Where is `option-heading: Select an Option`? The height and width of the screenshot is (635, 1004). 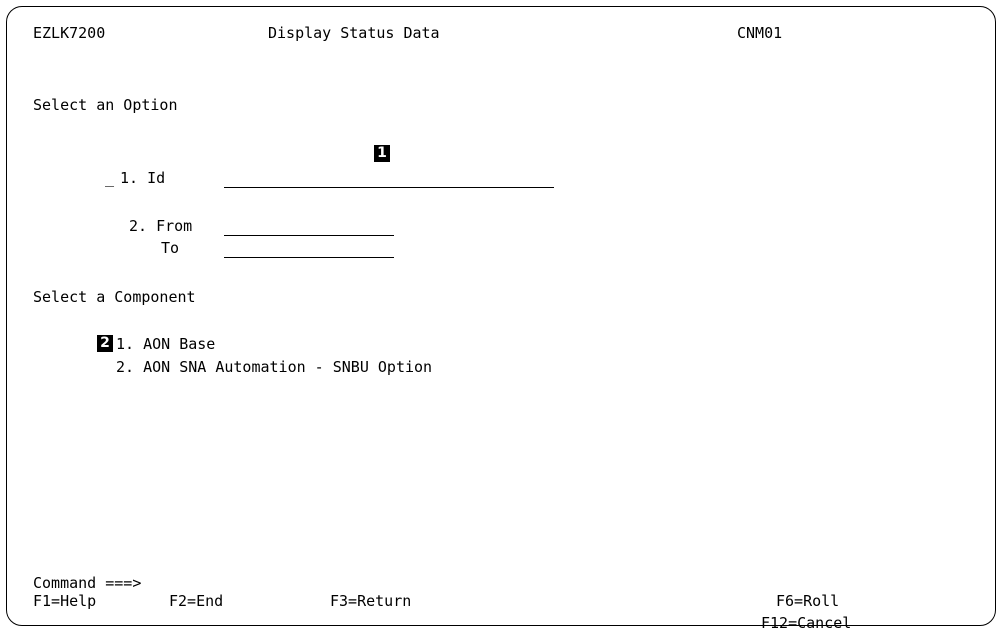 option-heading: Select an Option is located at coordinates (105, 105).